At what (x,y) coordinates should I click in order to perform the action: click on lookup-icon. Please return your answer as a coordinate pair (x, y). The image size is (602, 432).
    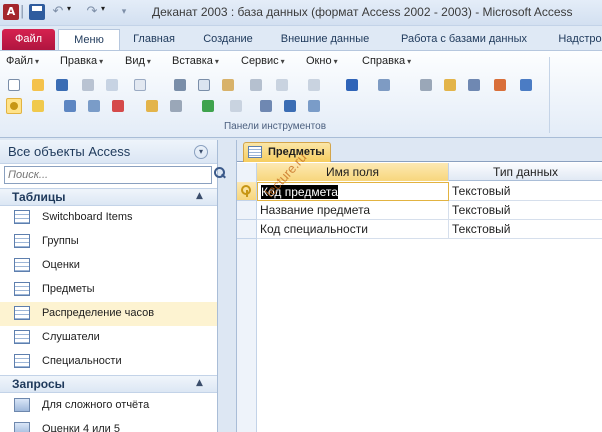
    Looking at the image, I should click on (236, 106).